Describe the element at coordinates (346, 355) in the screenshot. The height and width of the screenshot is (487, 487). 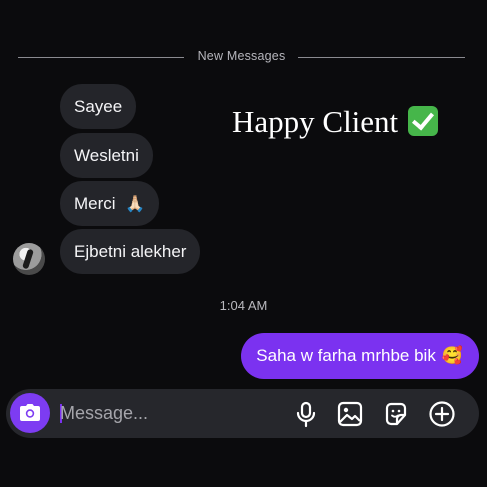
I see `message-text: Saha w farha mrhbe bik` at that location.